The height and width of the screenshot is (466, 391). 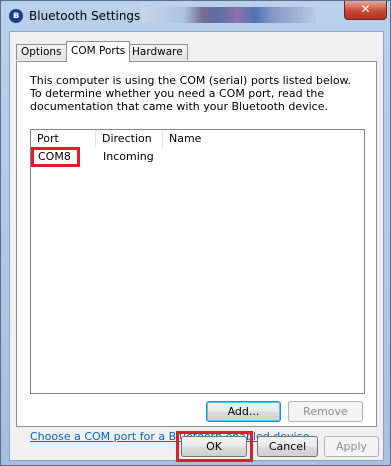 I want to click on title-glass-effect, so click(x=228, y=15).